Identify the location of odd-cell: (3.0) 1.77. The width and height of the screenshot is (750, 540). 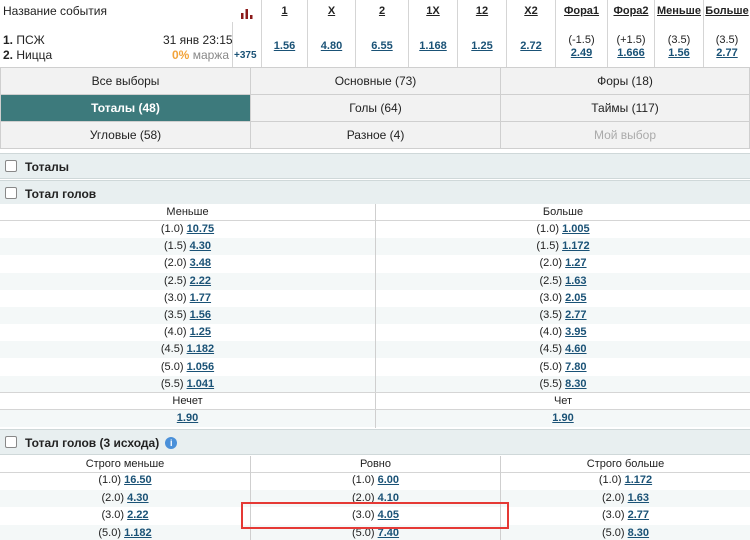
(187, 298).